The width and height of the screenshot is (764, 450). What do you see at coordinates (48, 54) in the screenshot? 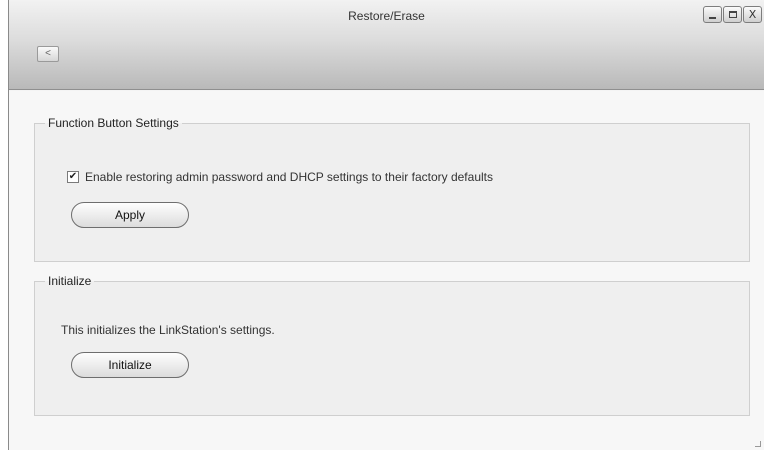
I see `back-button: <` at bounding box center [48, 54].